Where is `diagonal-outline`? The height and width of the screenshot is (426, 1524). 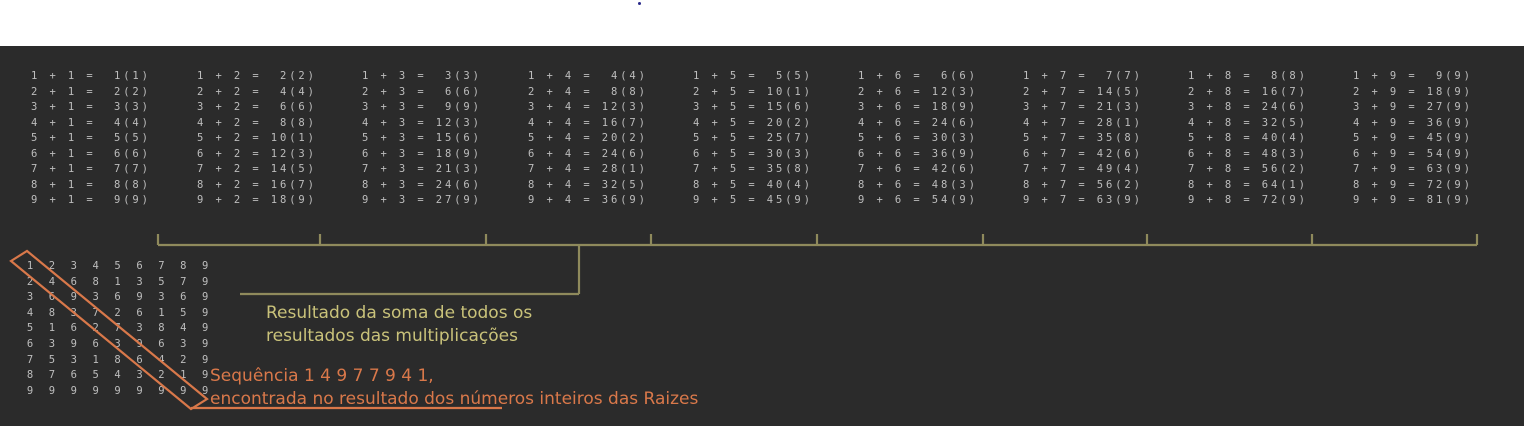 diagonal-outline is located at coordinates (109, 330).